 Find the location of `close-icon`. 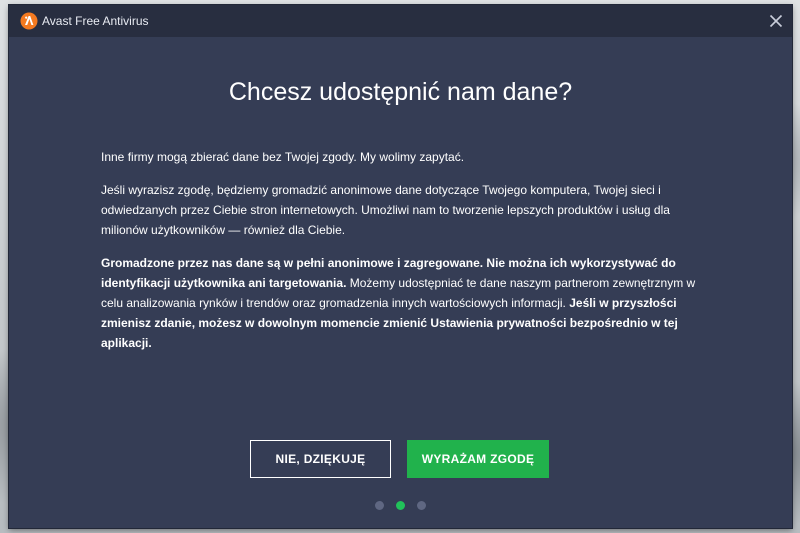

close-icon is located at coordinates (776, 21).